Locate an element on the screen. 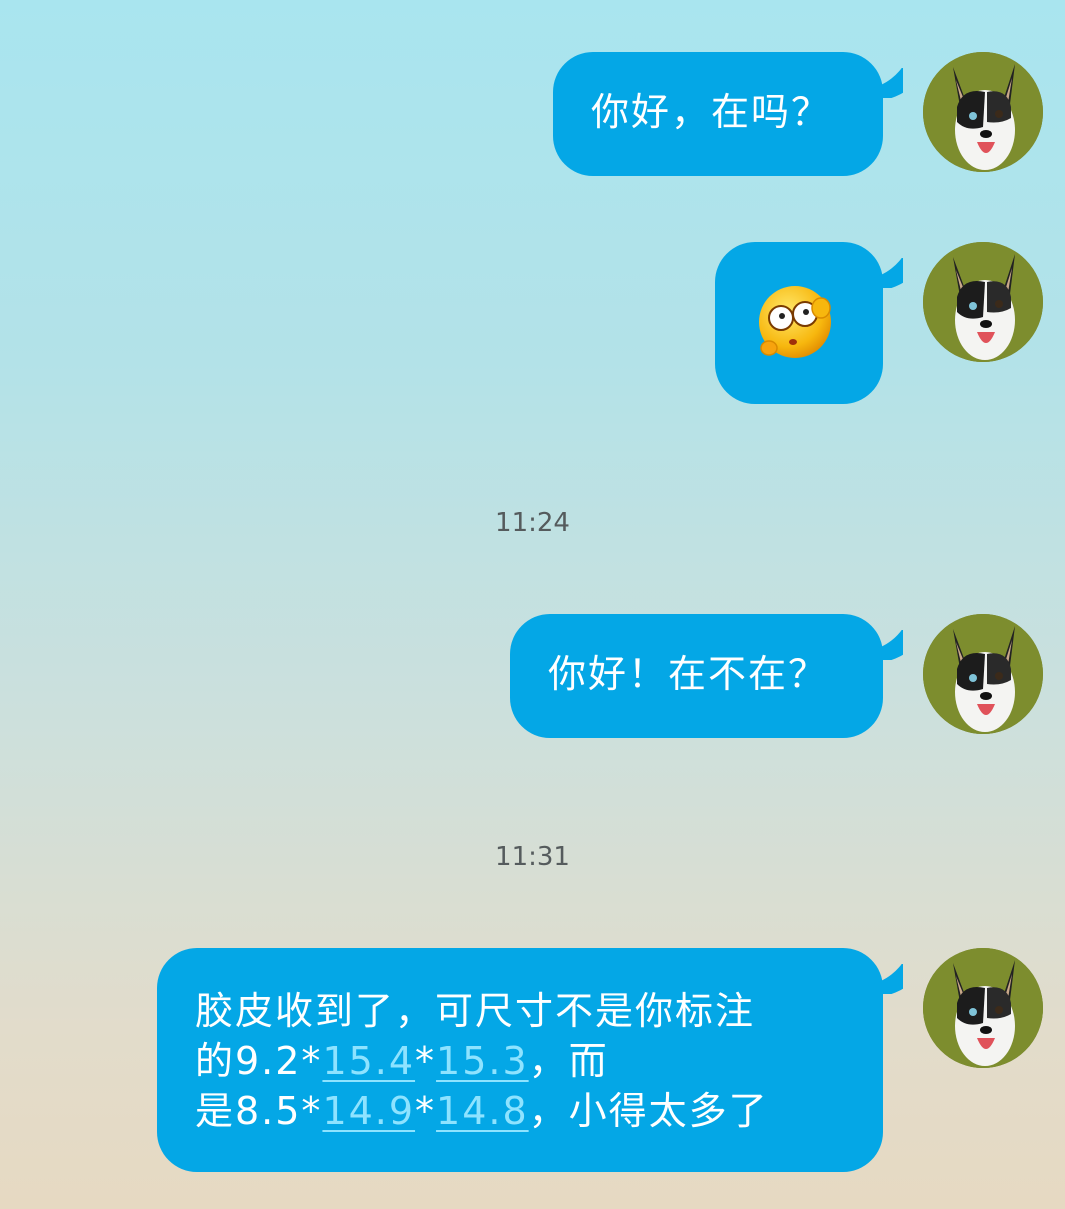 This screenshot has height=1209, width=1065. message-bubble is located at coordinates (799, 323).